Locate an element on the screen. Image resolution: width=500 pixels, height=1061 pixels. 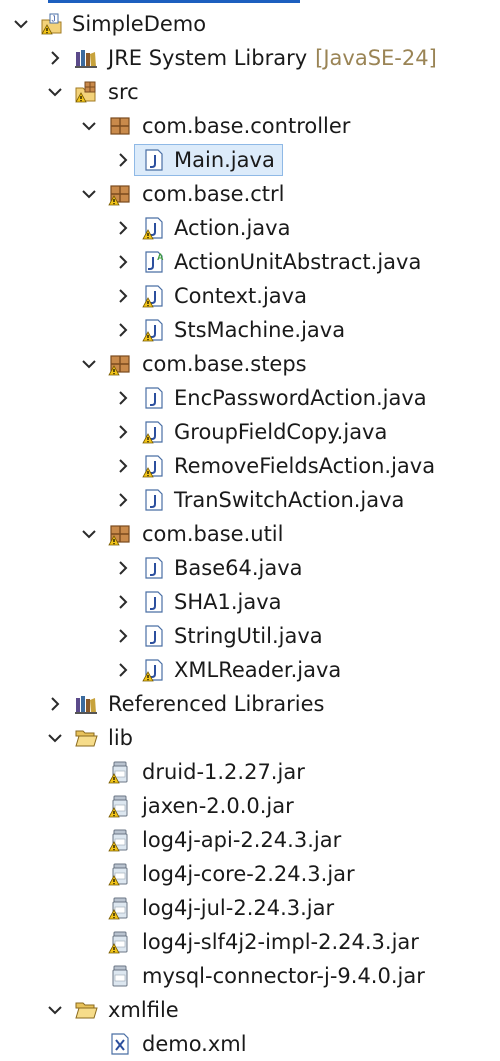
source-folder-icon is located at coordinates (86, 92).